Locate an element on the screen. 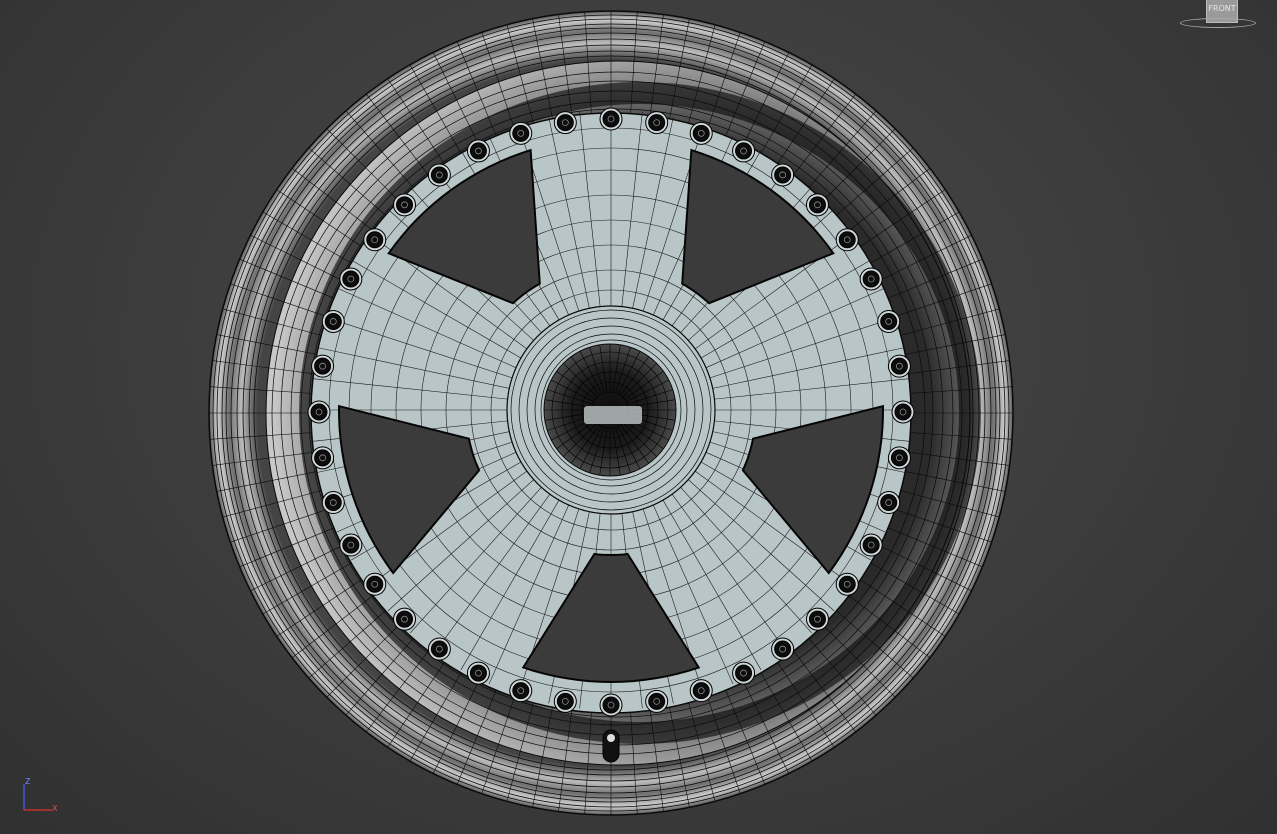  axis-x-label: X is located at coordinates (55, 808).